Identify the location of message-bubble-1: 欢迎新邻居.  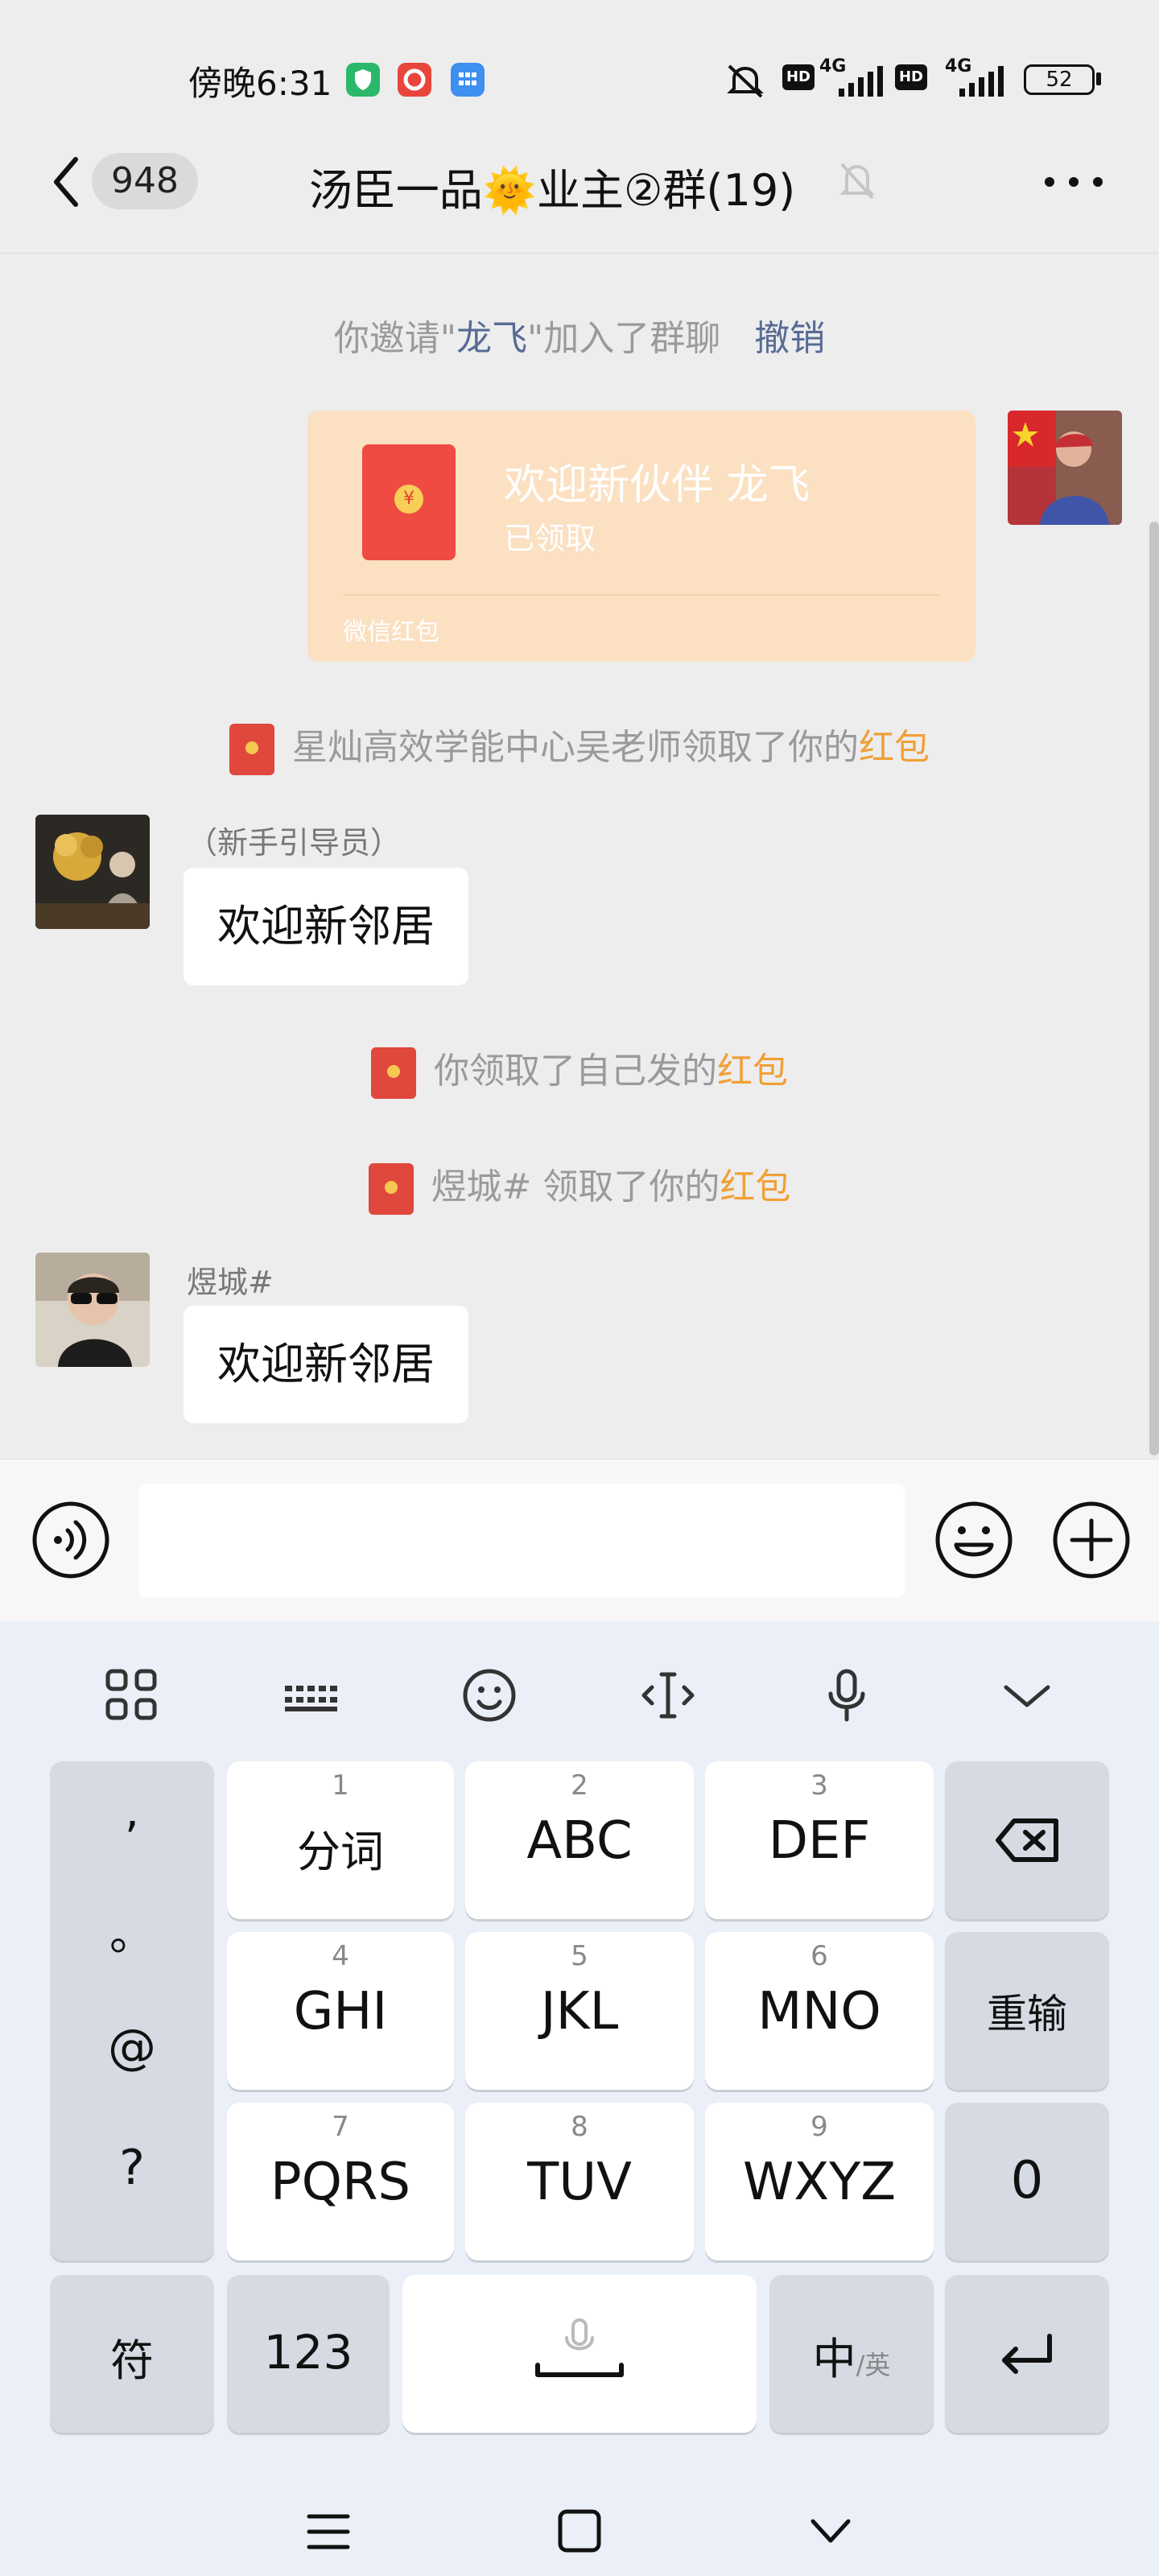
(326, 926).